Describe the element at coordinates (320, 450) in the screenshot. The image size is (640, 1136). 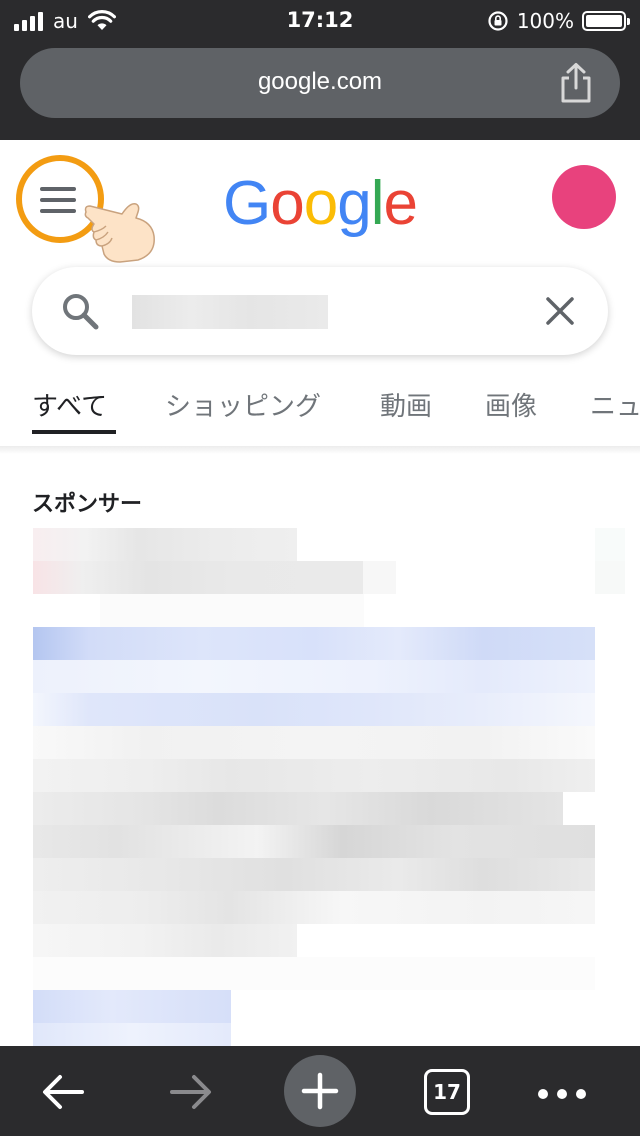
I see `tabs-divider` at that location.